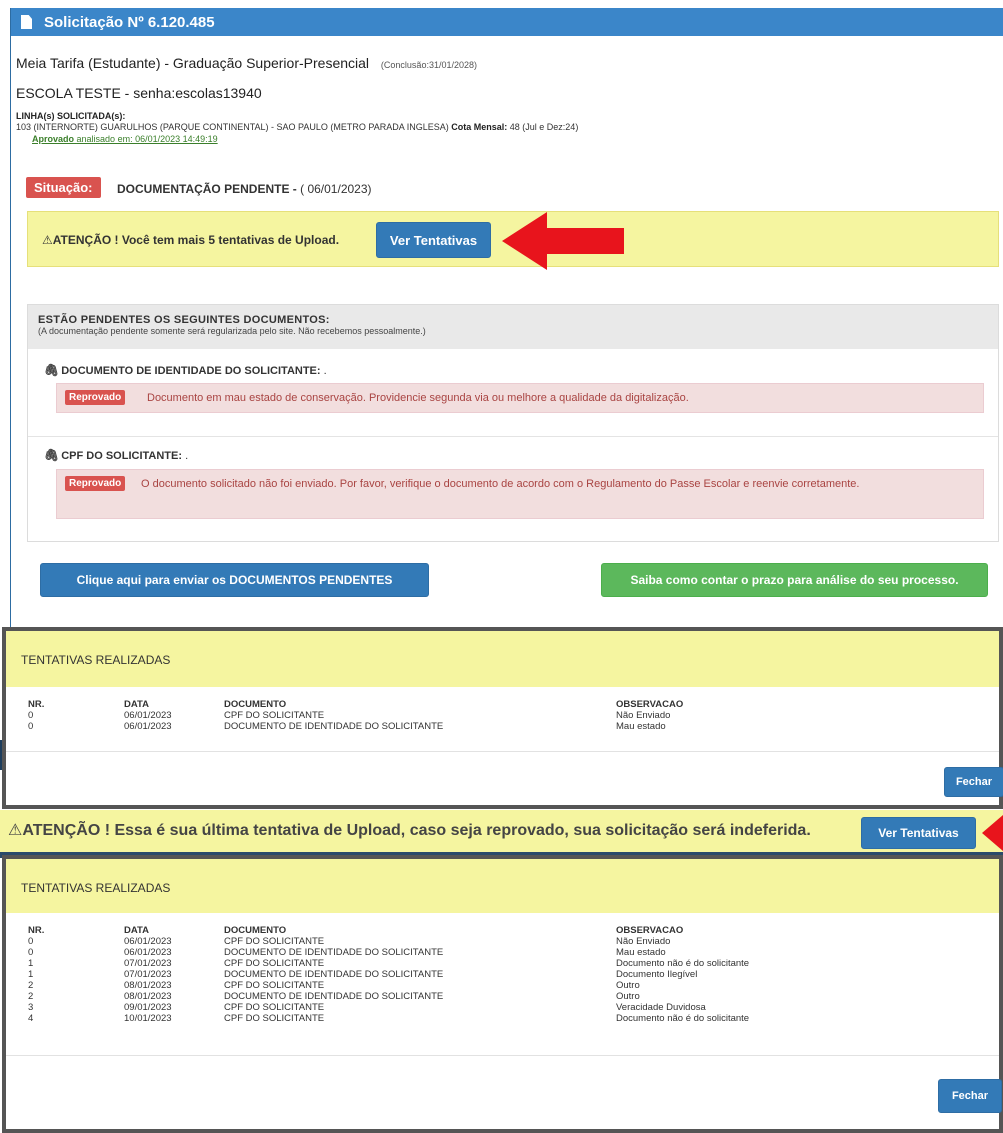 This screenshot has height=1133, width=1003. I want to click on column-header: OBSERVACAO, so click(650, 930).